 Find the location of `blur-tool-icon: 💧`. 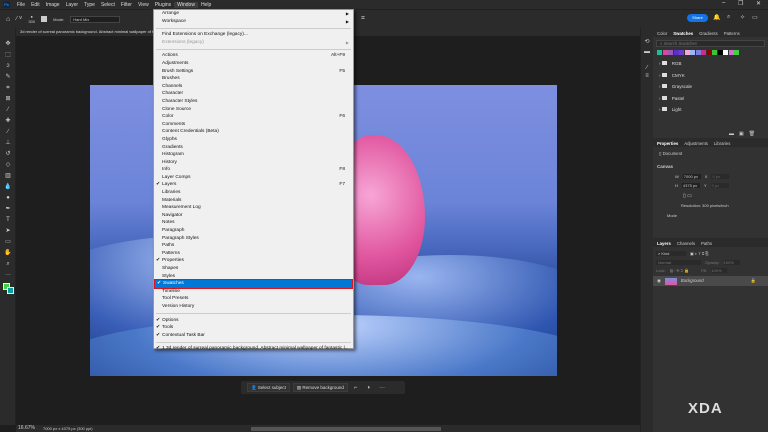

blur-tool-icon: 💧 is located at coordinates (8, 187).